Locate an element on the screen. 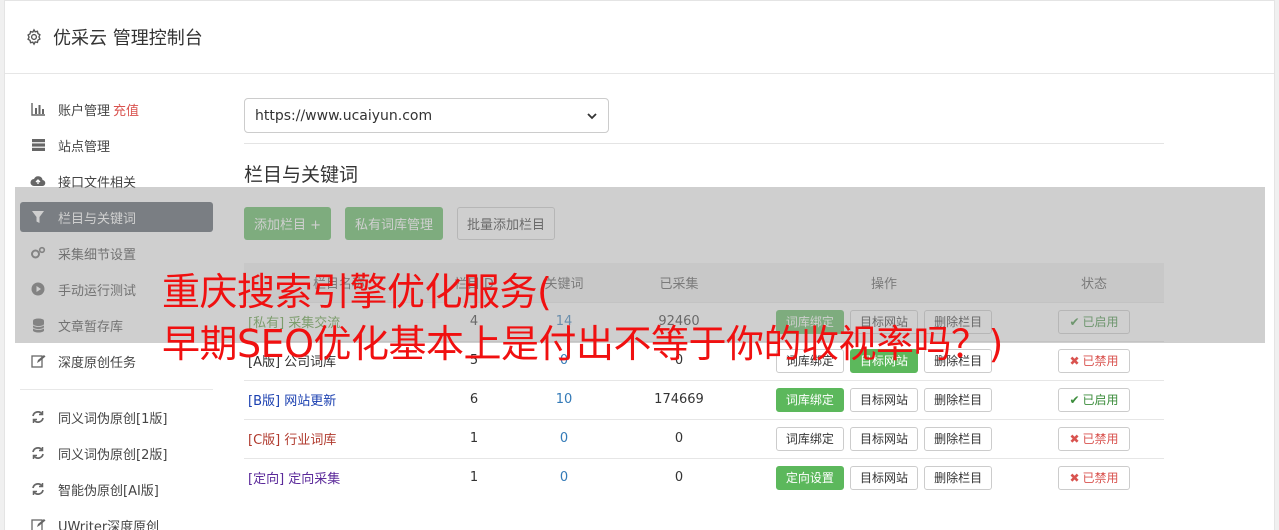  headline-line-2: 早期SEO优化基本上是付出不等于你的收视率吗？) is located at coordinates (582, 344).